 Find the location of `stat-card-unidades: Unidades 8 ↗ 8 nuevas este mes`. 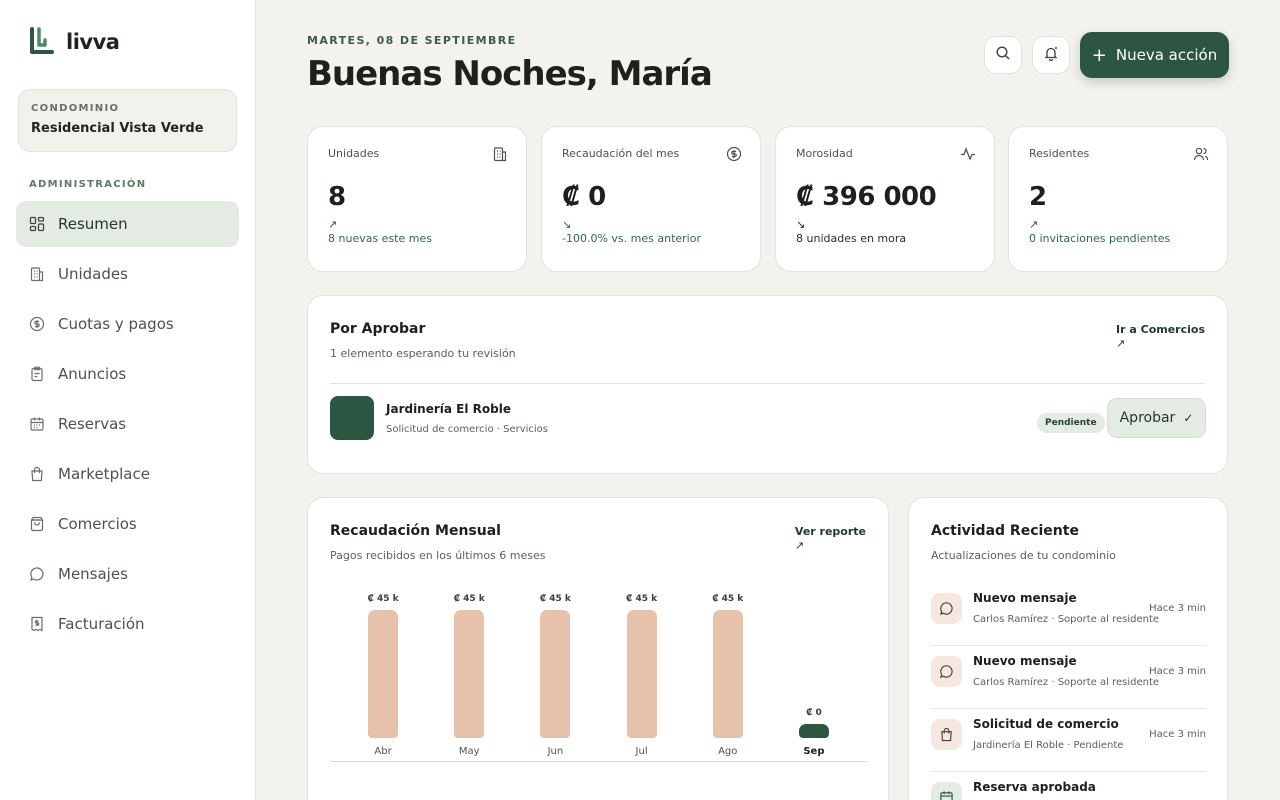

stat-card-unidades: Unidades 8 ↗ 8 nuevas este mes is located at coordinates (417, 199).